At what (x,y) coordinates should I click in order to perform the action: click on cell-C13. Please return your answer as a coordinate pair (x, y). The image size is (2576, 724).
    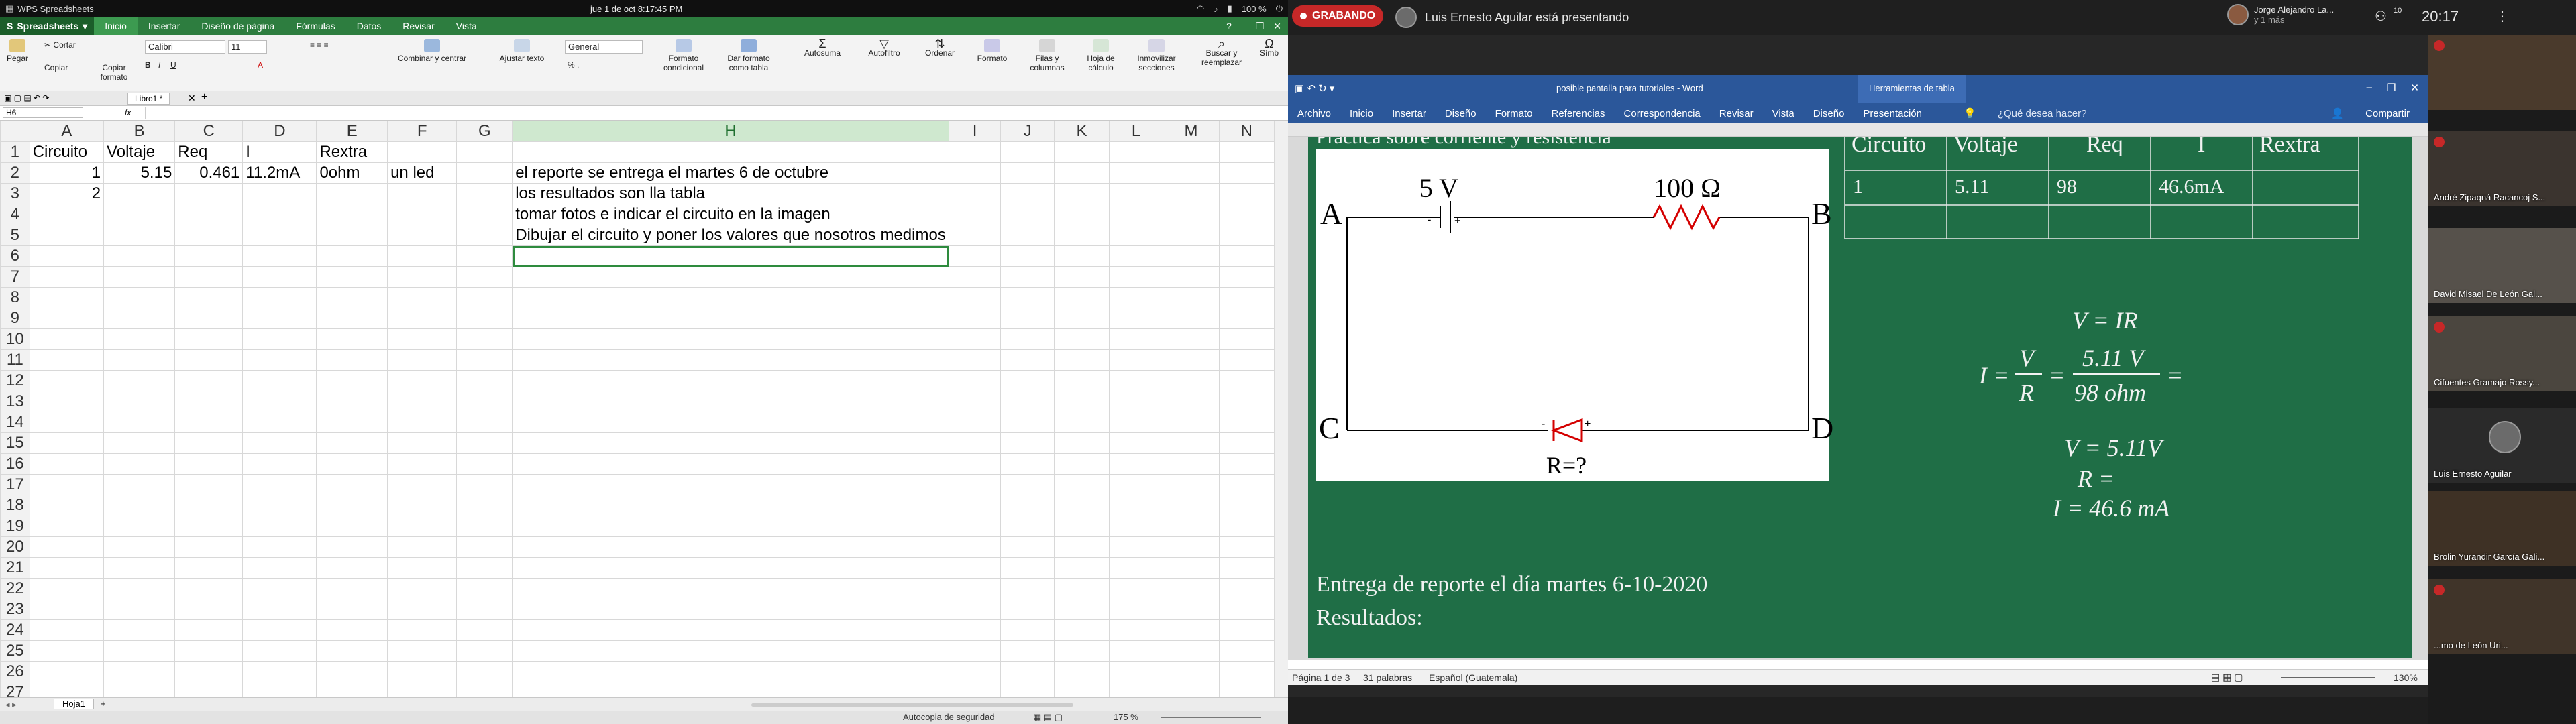
    Looking at the image, I should click on (209, 401).